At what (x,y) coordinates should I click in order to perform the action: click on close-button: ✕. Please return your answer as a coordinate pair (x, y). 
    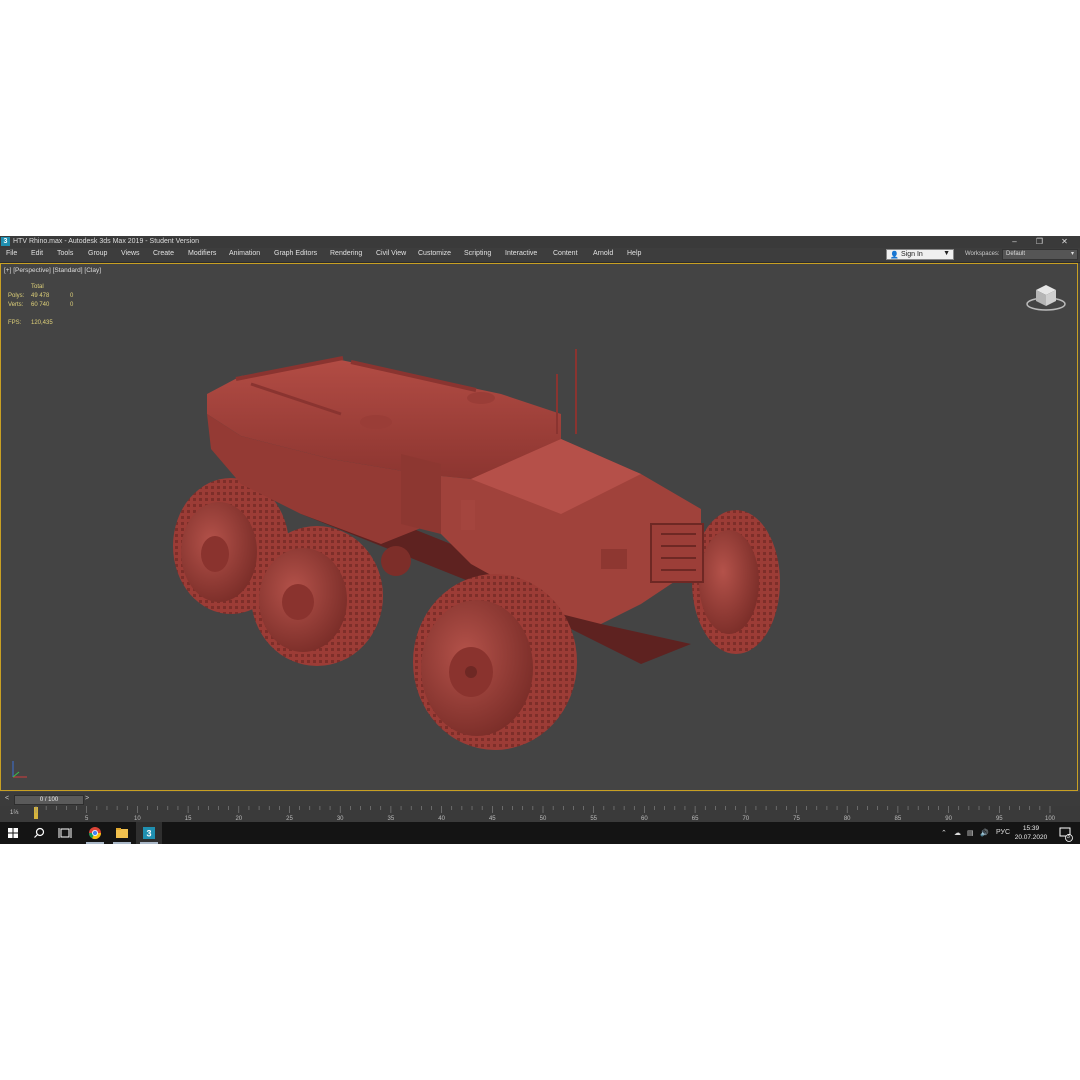
    Looking at the image, I should click on (1064, 242).